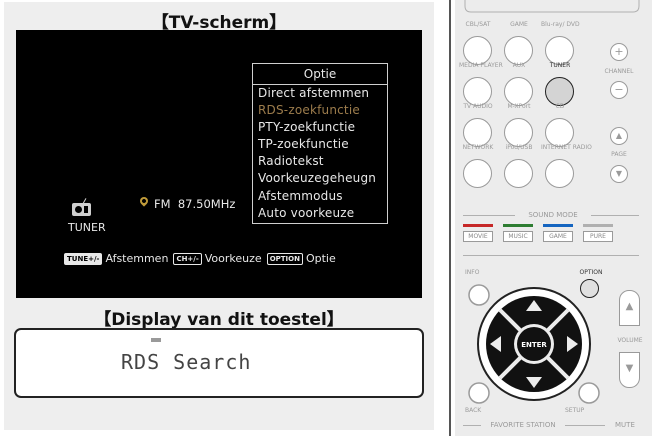  What do you see at coordinates (519, 147) in the screenshot?
I see `source-label: iPod/USB` at bounding box center [519, 147].